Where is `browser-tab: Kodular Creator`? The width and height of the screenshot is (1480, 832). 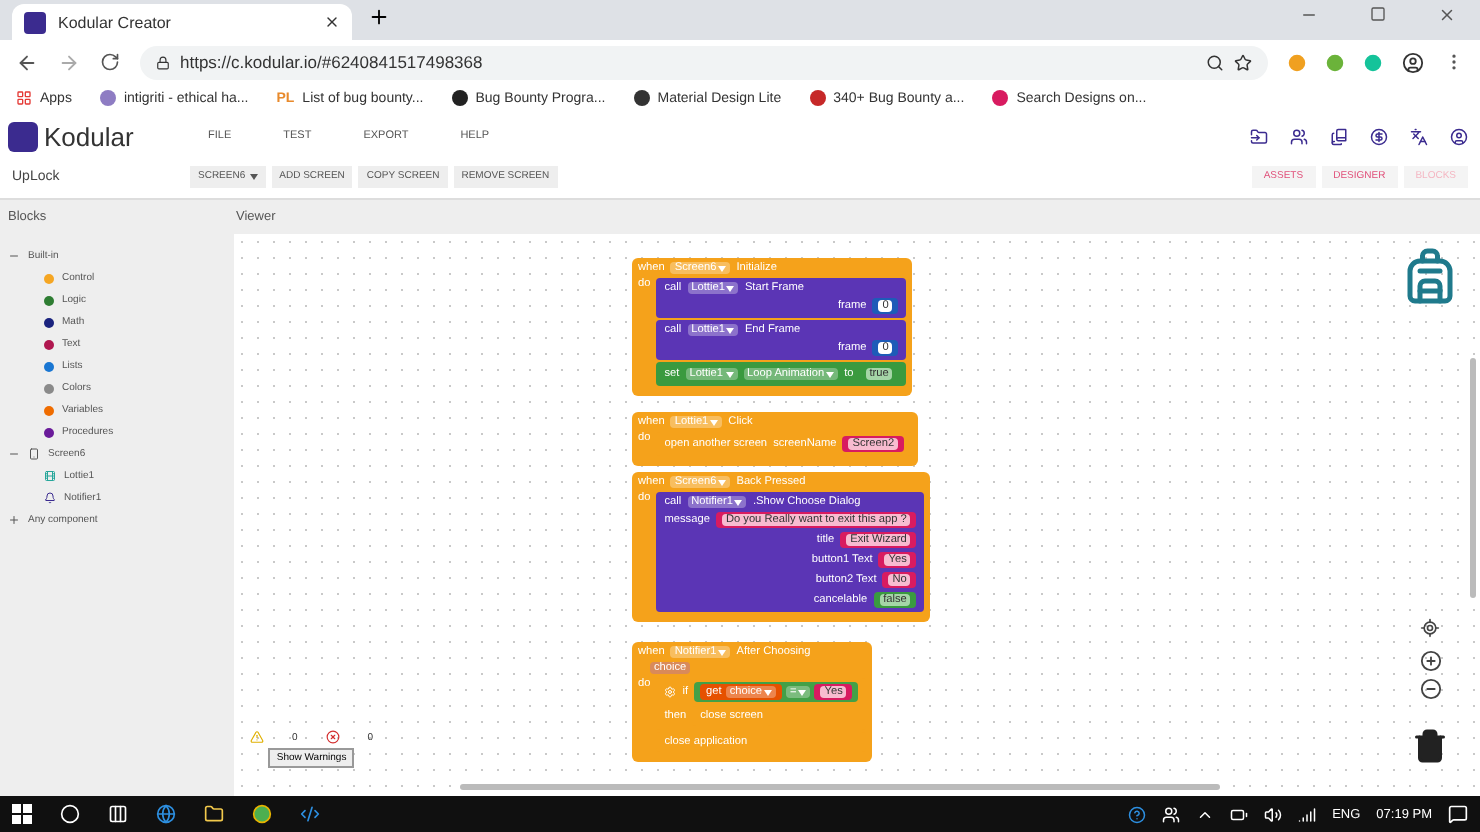 browser-tab: Kodular Creator is located at coordinates (182, 22).